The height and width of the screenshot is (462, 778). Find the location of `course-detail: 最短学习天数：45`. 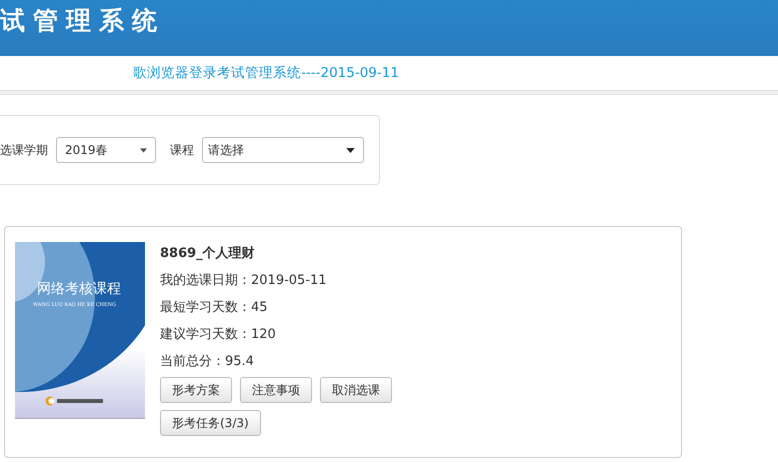

course-detail: 最短学习天数：45 is located at coordinates (214, 308).